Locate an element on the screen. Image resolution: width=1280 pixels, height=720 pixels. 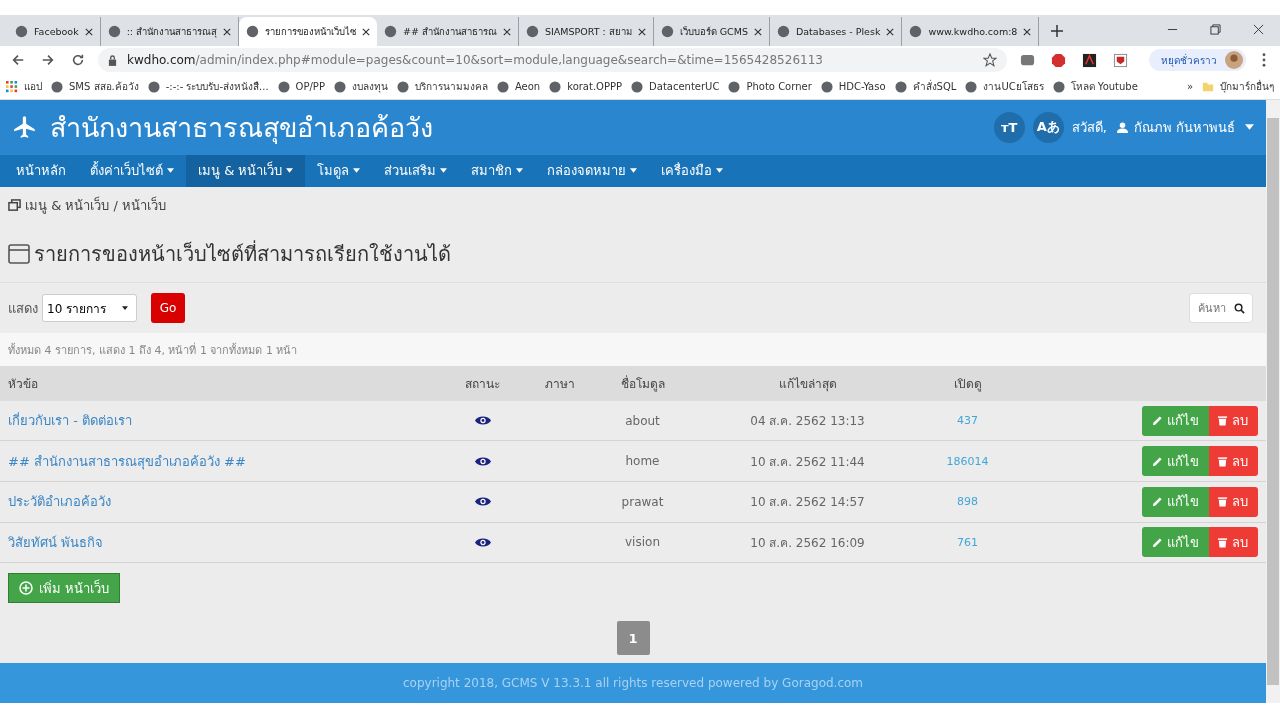
bookmark: Photo Corner is located at coordinates (770, 86).